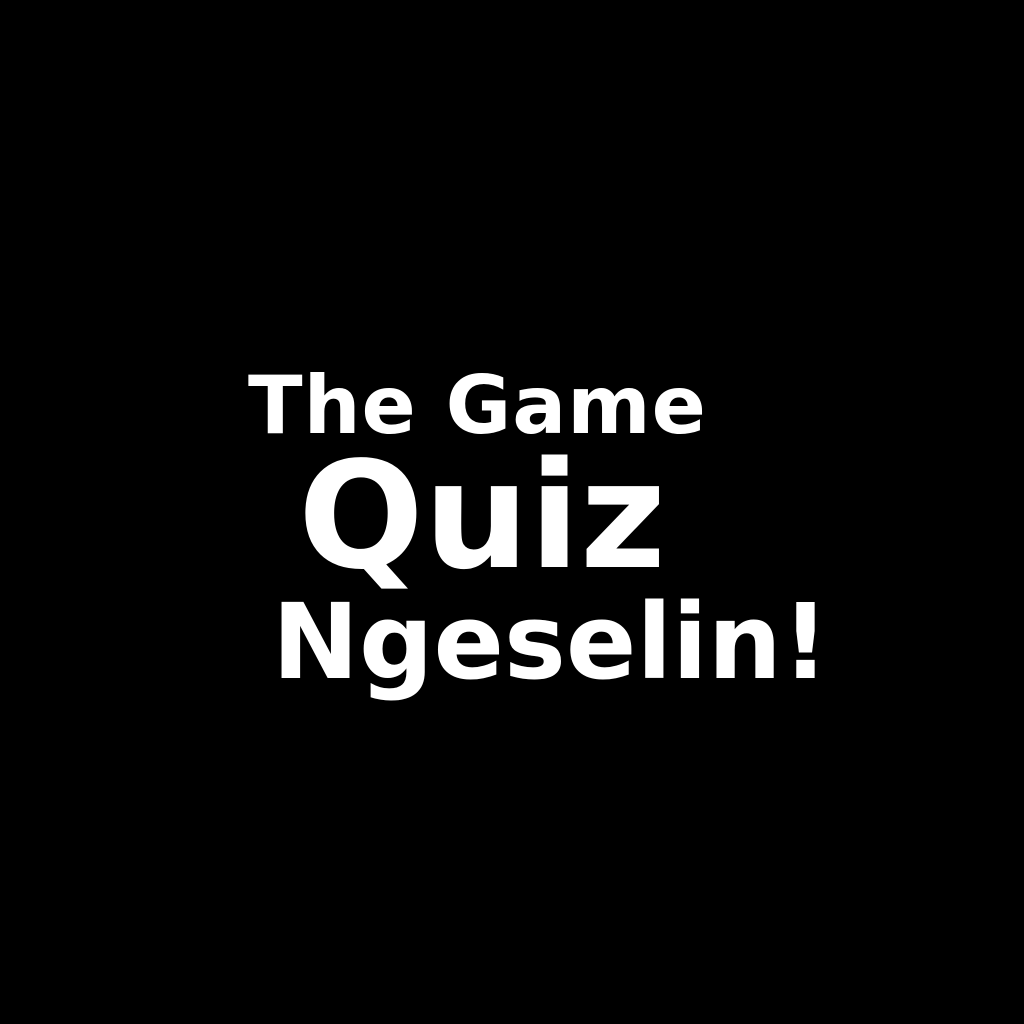 Image resolution: width=1024 pixels, height=1024 pixels. What do you see at coordinates (482, 516) in the screenshot?
I see `title-line-2: Quiz` at bounding box center [482, 516].